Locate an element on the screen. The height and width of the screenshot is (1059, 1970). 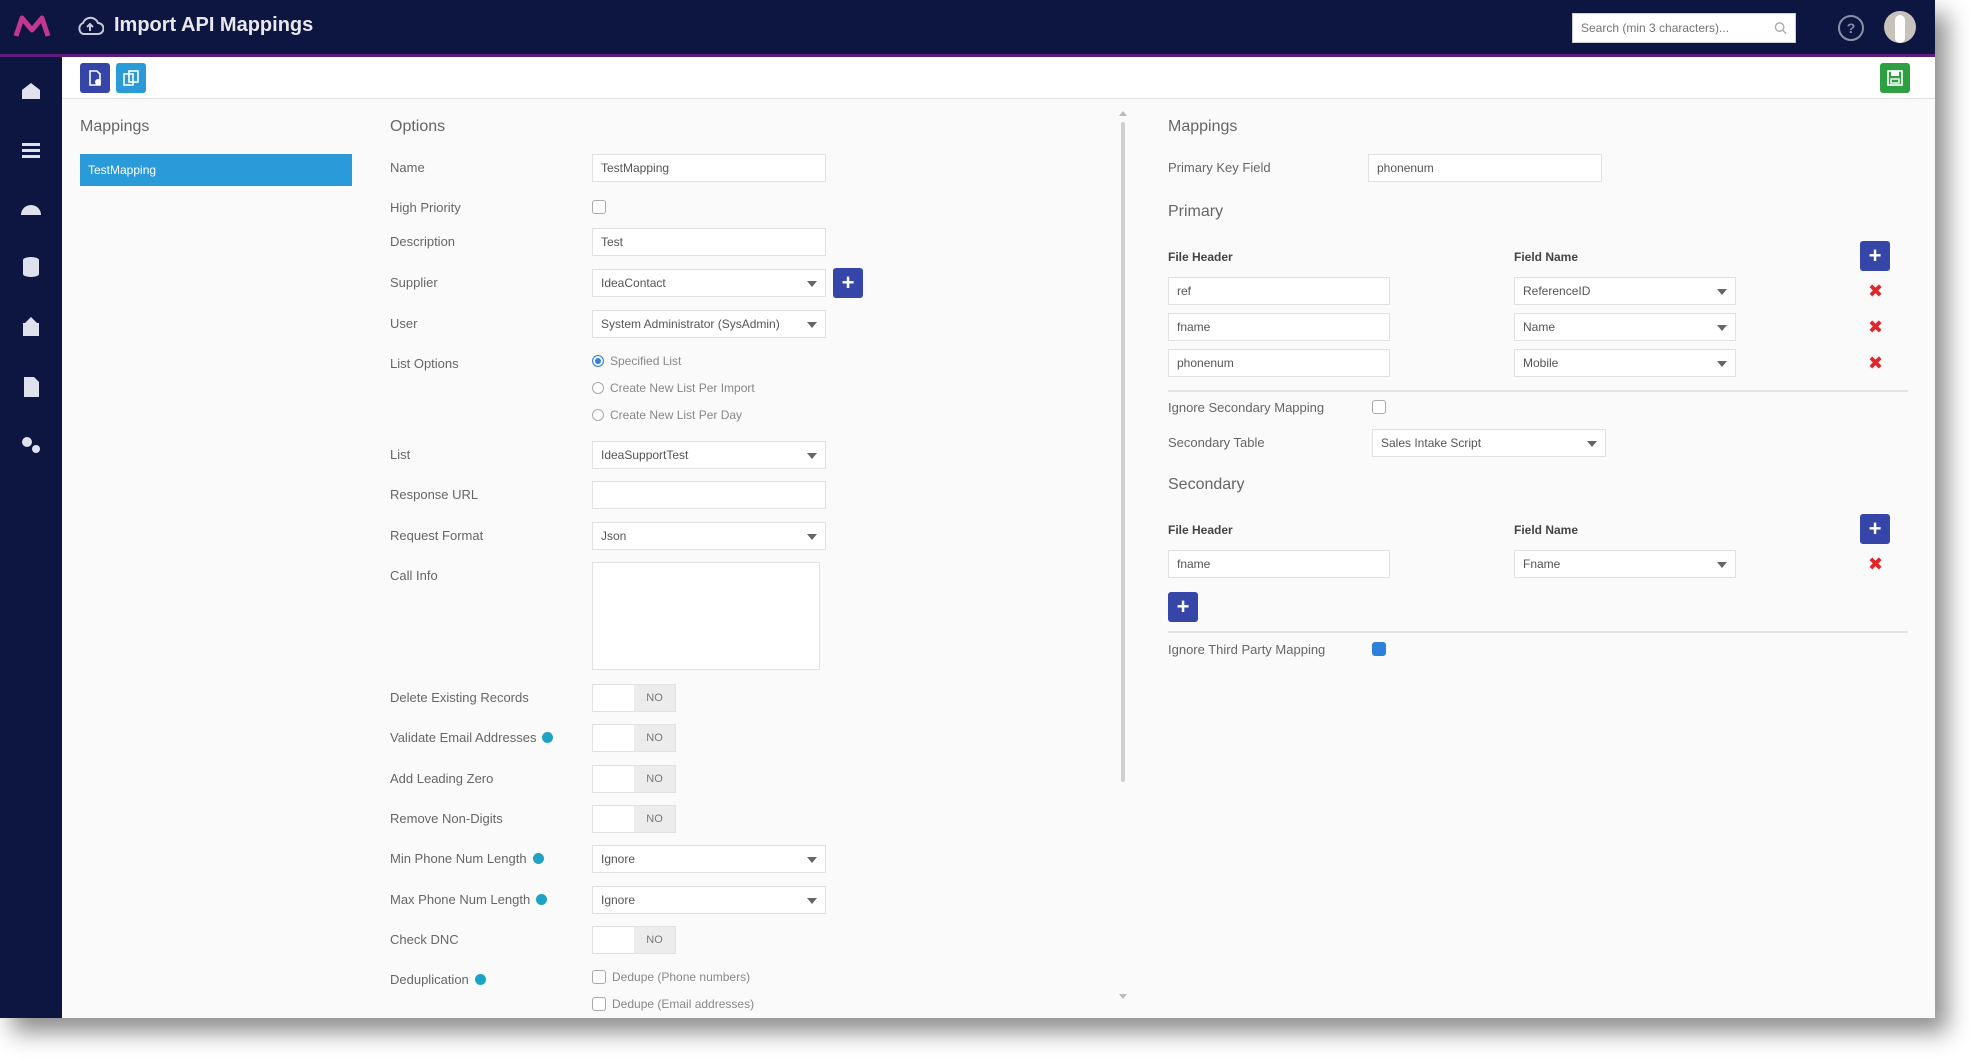
request-format-label: Request Format is located at coordinates (437, 535).